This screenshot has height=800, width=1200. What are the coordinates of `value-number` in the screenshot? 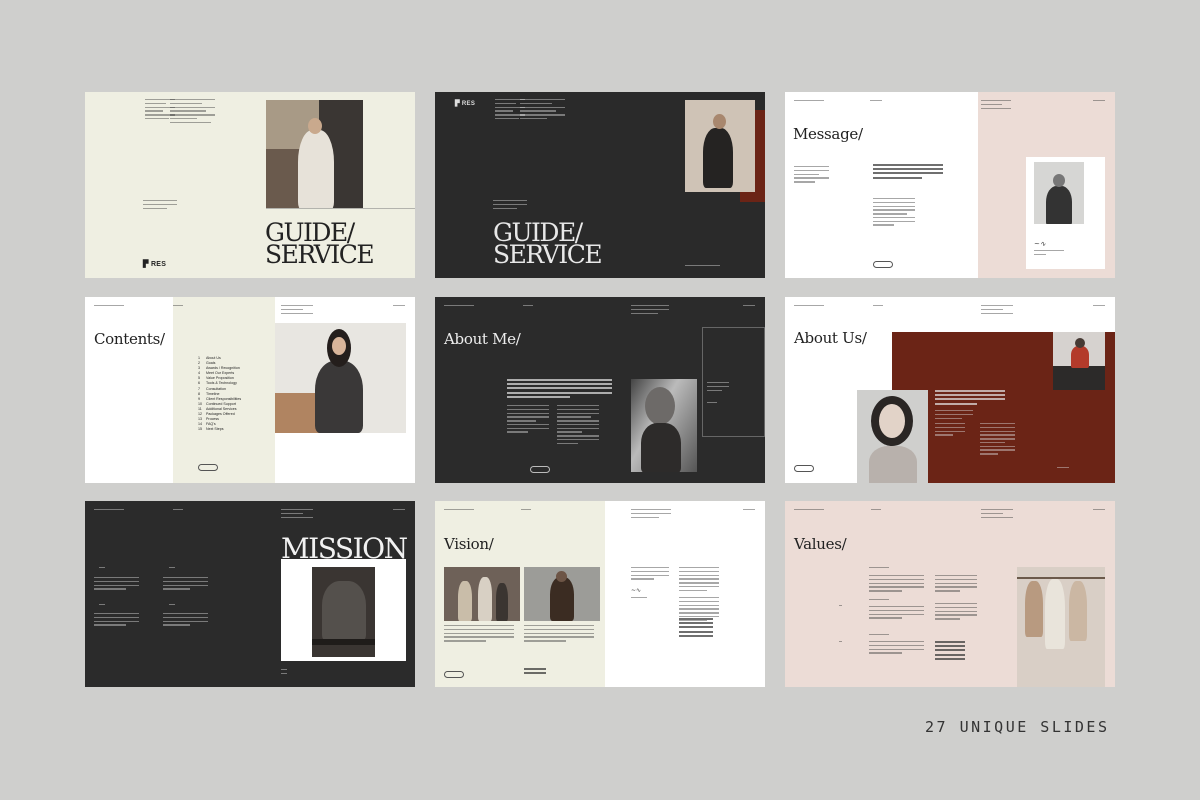 It's located at (840, 607).